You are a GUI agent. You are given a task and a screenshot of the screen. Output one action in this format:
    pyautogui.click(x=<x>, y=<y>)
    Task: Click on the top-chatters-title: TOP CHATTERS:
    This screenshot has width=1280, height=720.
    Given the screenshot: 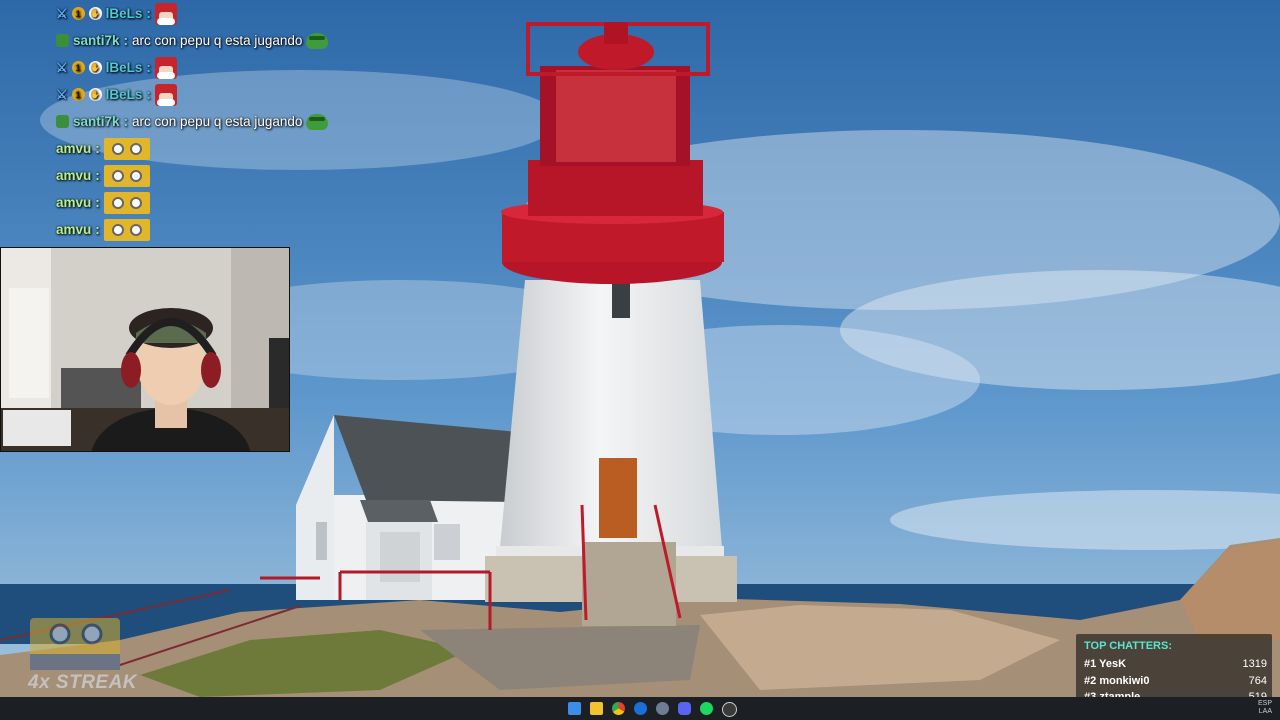 What is the action you would take?
    pyautogui.click(x=1128, y=646)
    